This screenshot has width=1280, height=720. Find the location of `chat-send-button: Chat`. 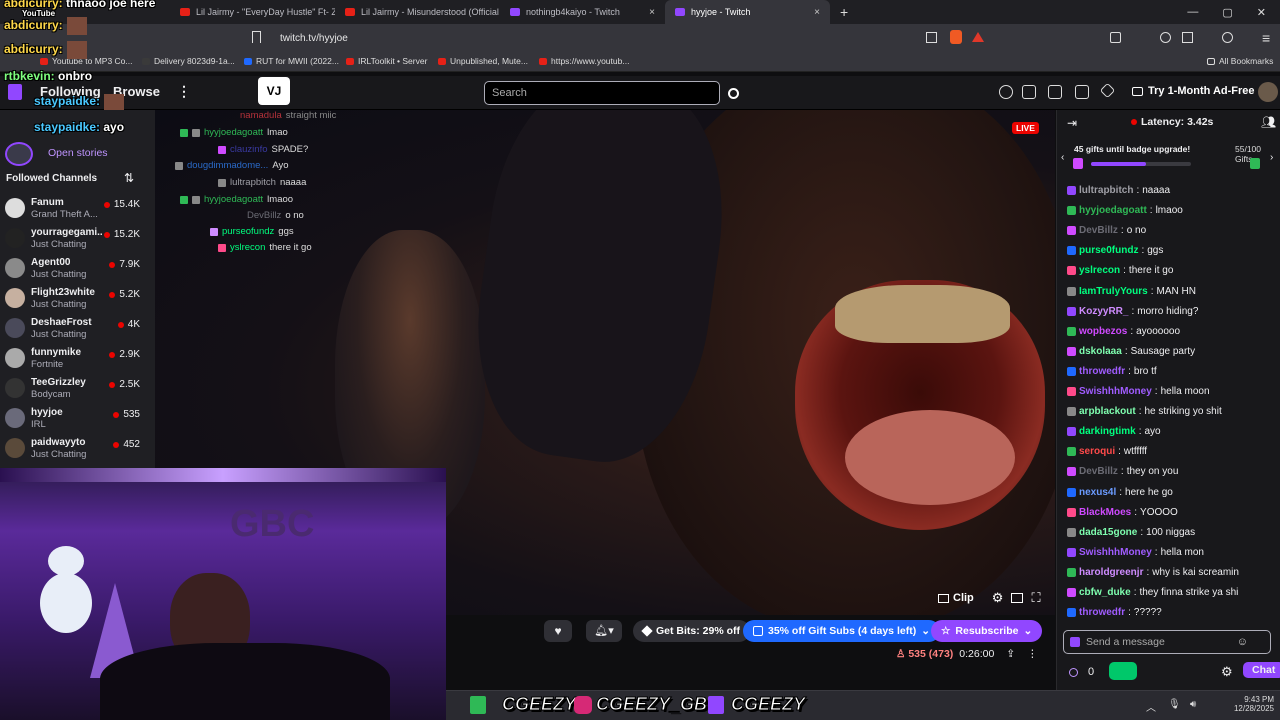

chat-send-button: Chat is located at coordinates (1261, 670).